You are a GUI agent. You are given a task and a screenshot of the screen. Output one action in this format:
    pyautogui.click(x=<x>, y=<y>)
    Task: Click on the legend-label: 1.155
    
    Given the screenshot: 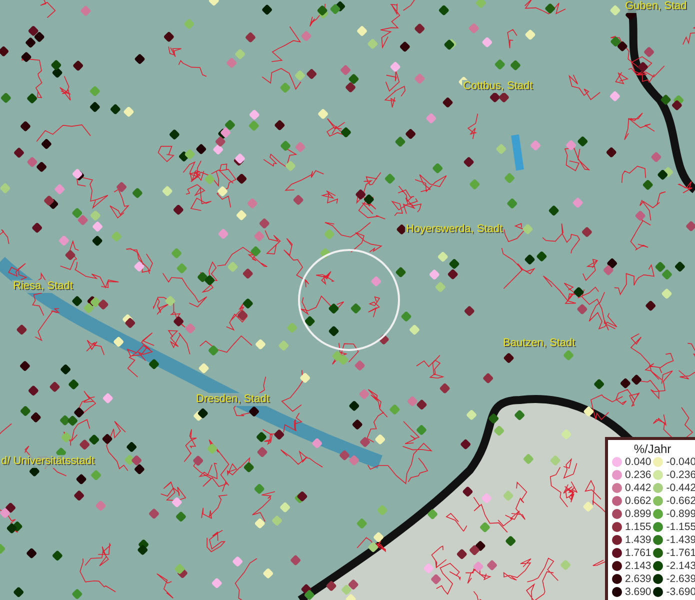 What is the action you would take?
    pyautogui.click(x=638, y=527)
    